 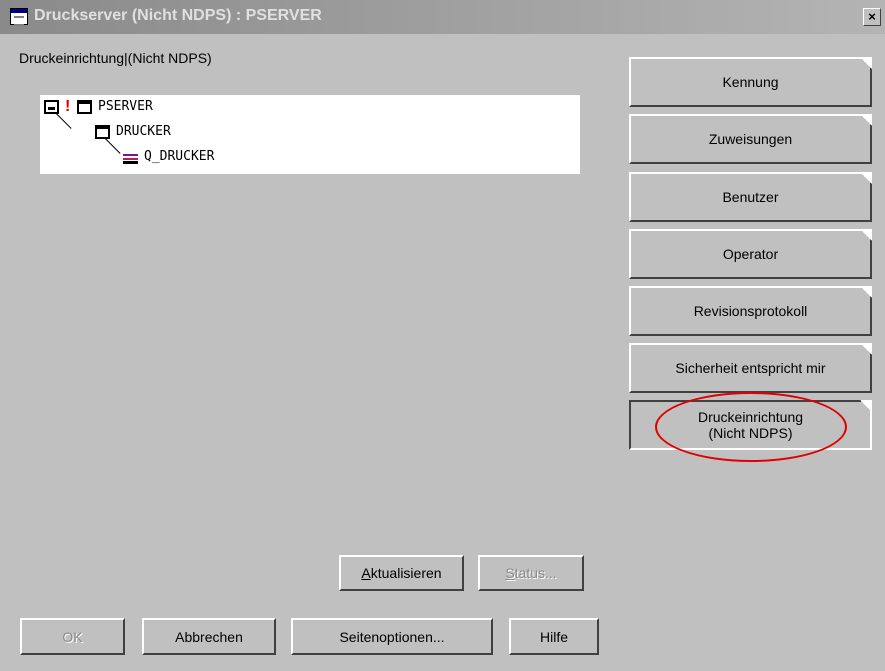 What do you see at coordinates (130, 157) in the screenshot?
I see `print-queue-icon` at bounding box center [130, 157].